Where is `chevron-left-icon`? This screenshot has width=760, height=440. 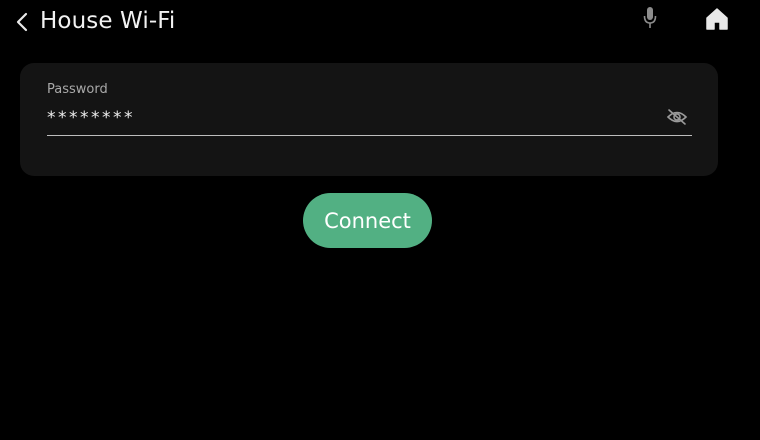
chevron-left-icon is located at coordinates (22, 22).